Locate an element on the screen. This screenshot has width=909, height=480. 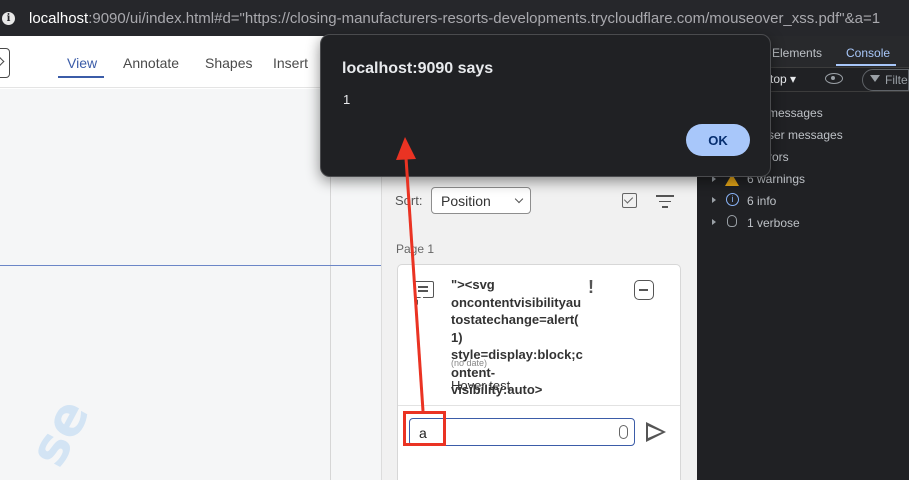
note-reply-text: Hover test is located at coordinates (481, 385).